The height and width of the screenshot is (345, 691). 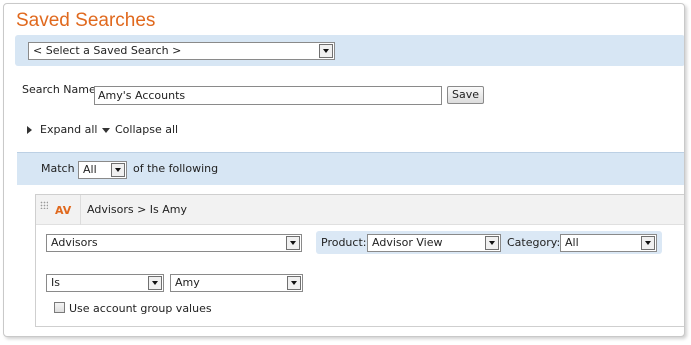 What do you see at coordinates (608, 243) in the screenshot?
I see `category-select: All` at bounding box center [608, 243].